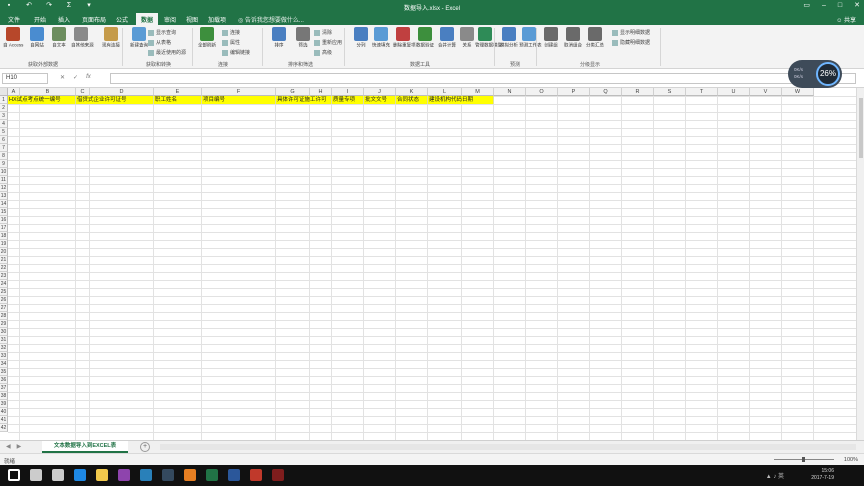 This screenshot has width=864, height=486. I want to click on column-header-a: A, so click(14, 92).